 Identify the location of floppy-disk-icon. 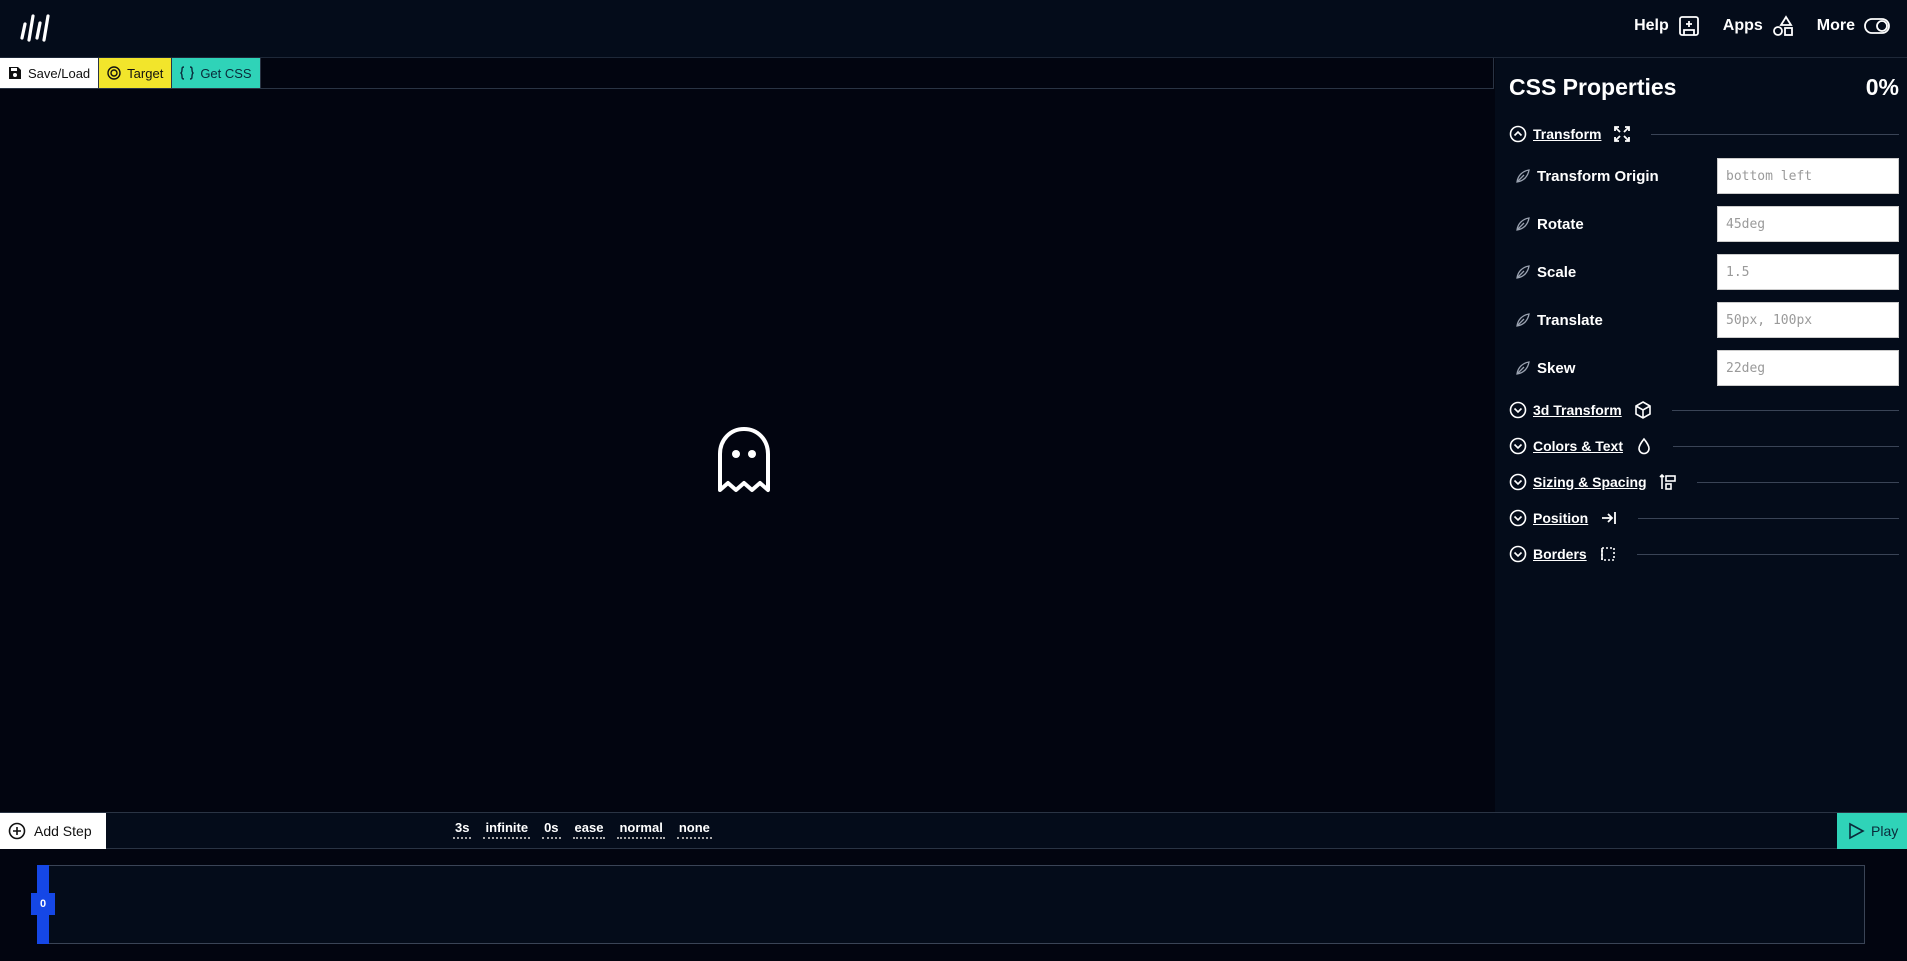
(15, 73).